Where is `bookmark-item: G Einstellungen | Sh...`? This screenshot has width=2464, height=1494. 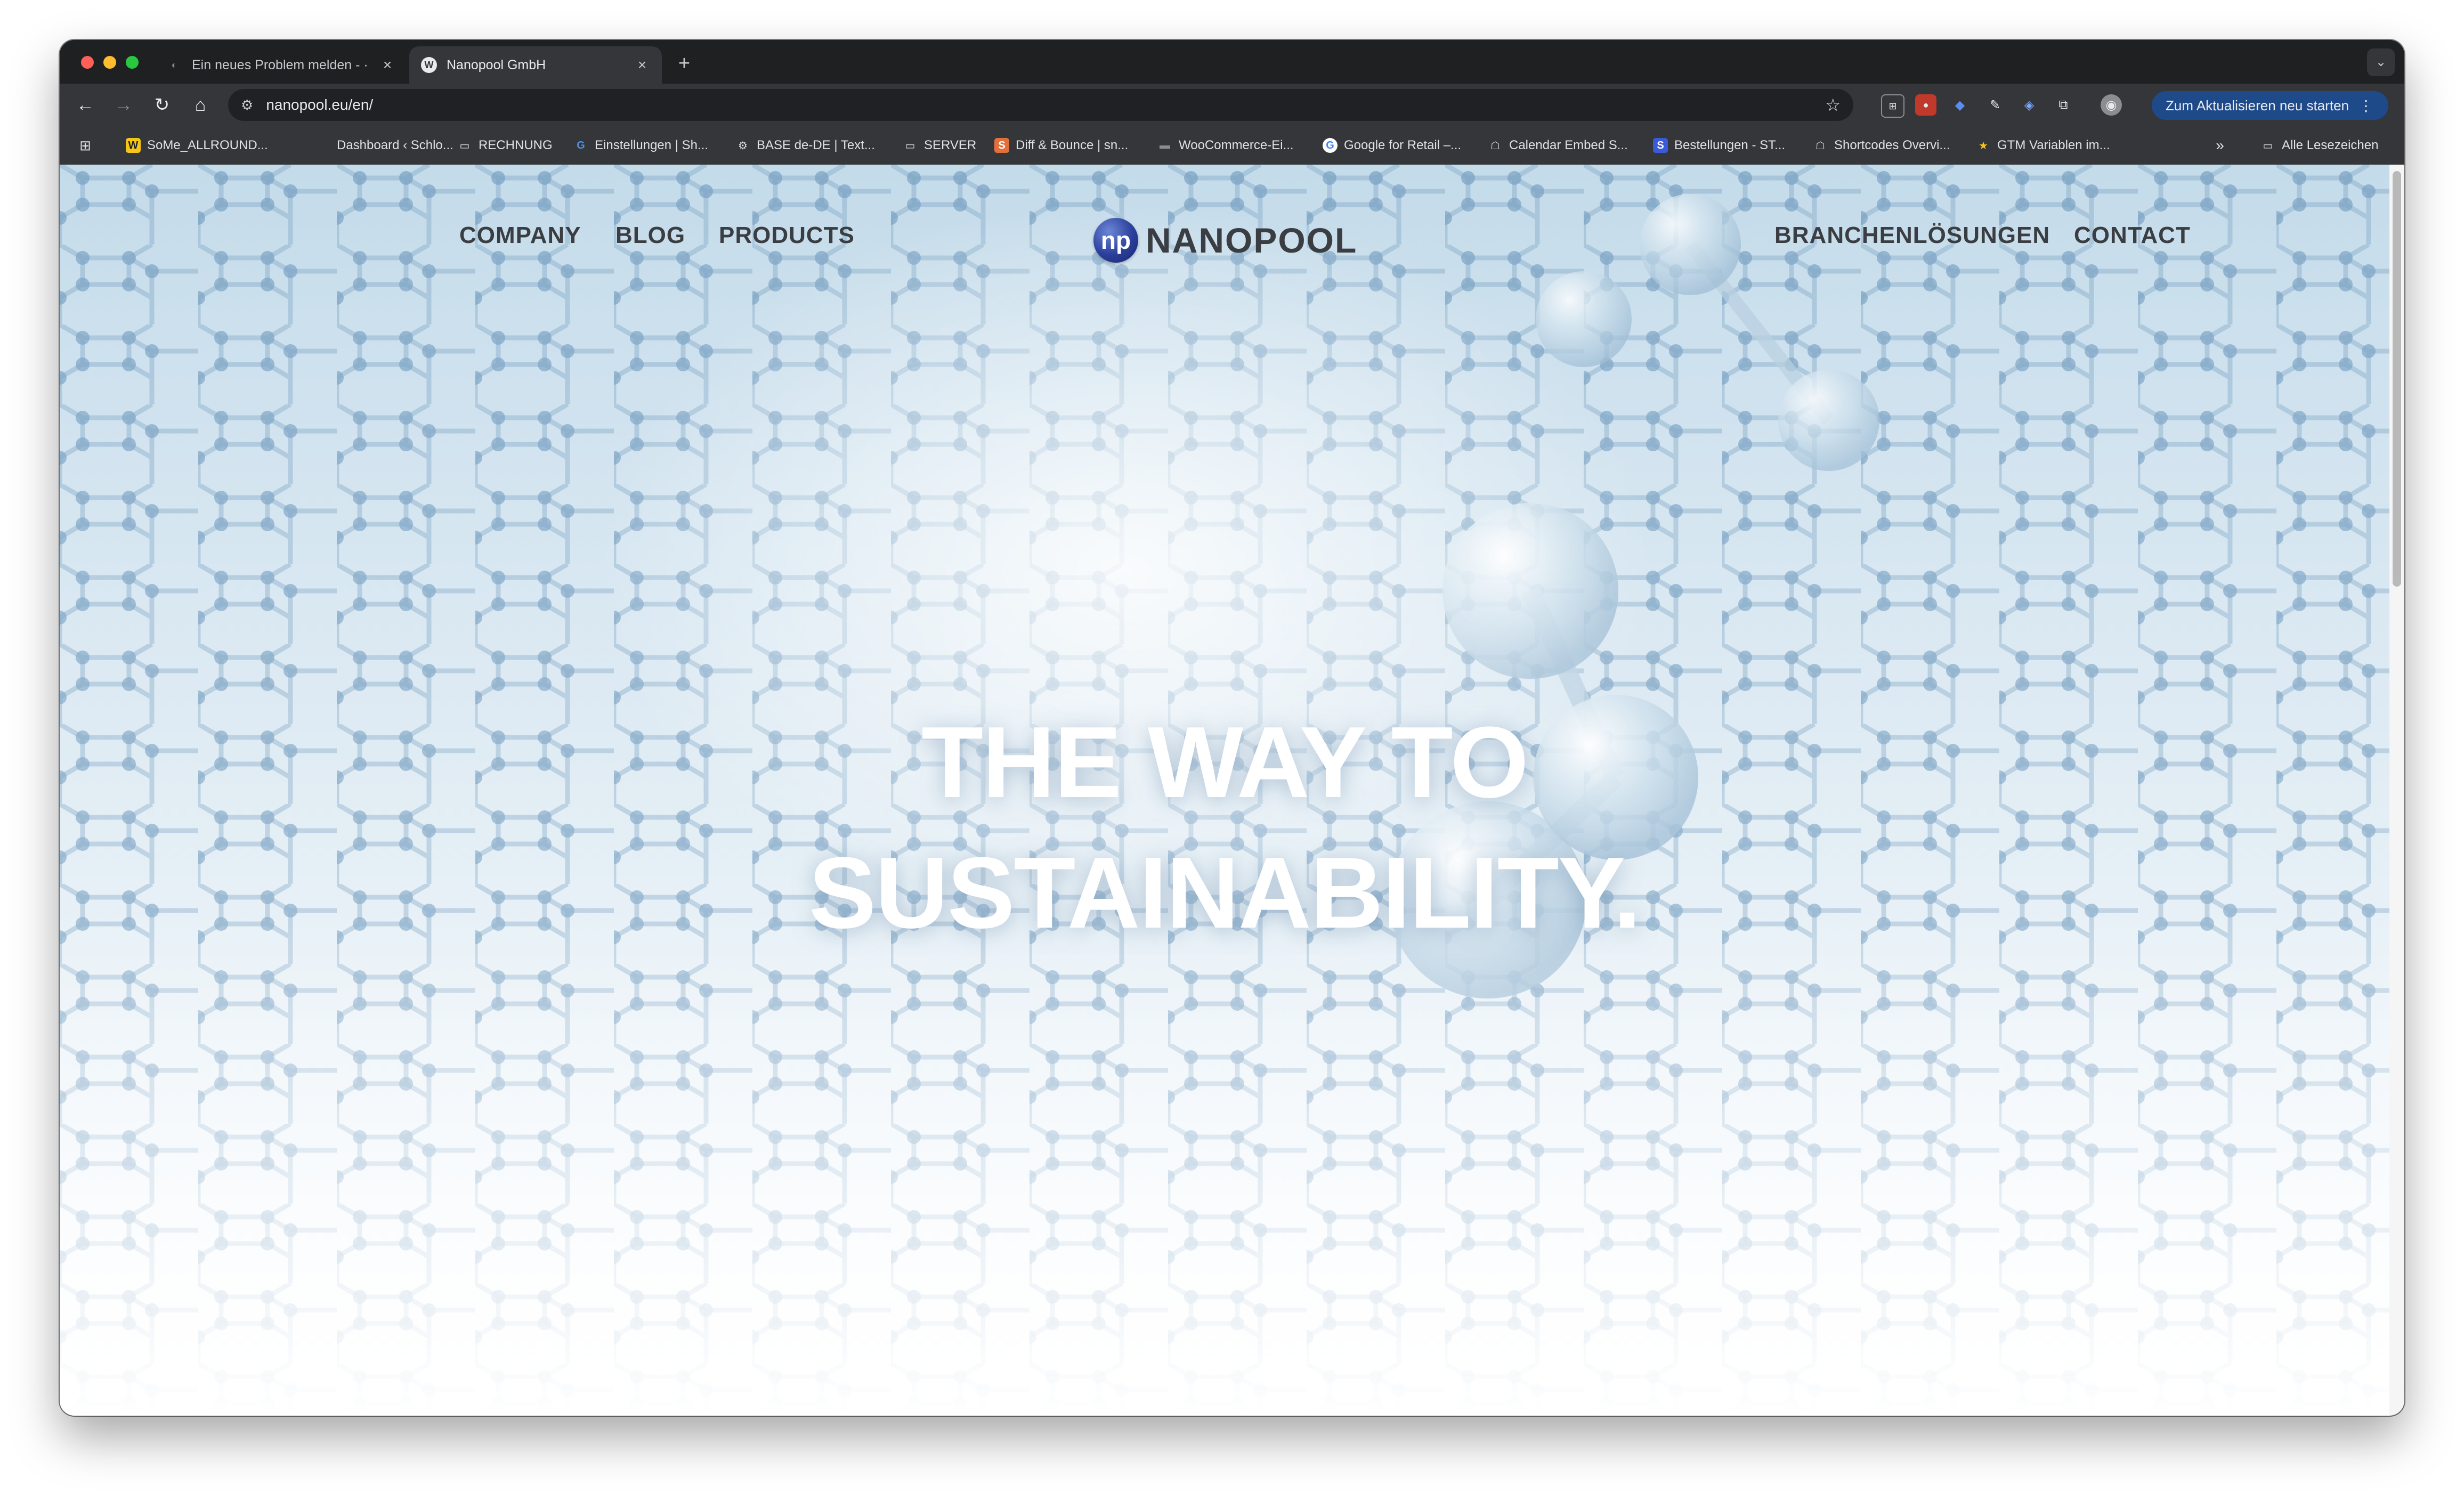 bookmark-item: G Einstellungen | Sh... is located at coordinates (640, 145).